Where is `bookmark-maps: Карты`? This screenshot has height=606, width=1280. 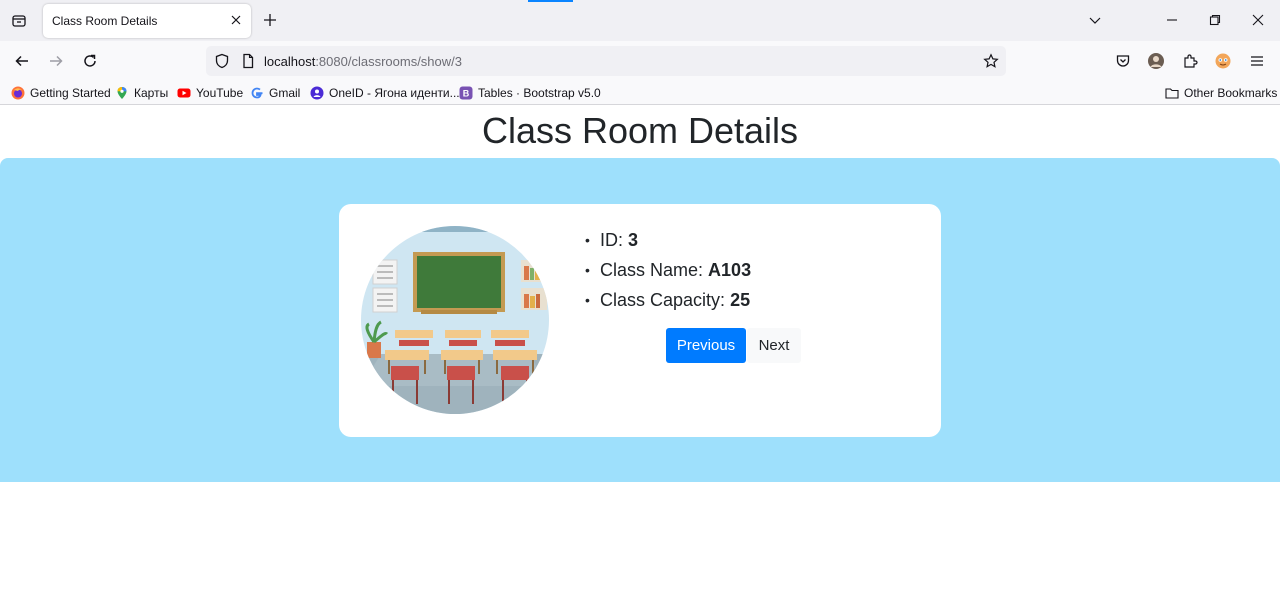
bookmark-maps: Карты is located at coordinates (141, 93).